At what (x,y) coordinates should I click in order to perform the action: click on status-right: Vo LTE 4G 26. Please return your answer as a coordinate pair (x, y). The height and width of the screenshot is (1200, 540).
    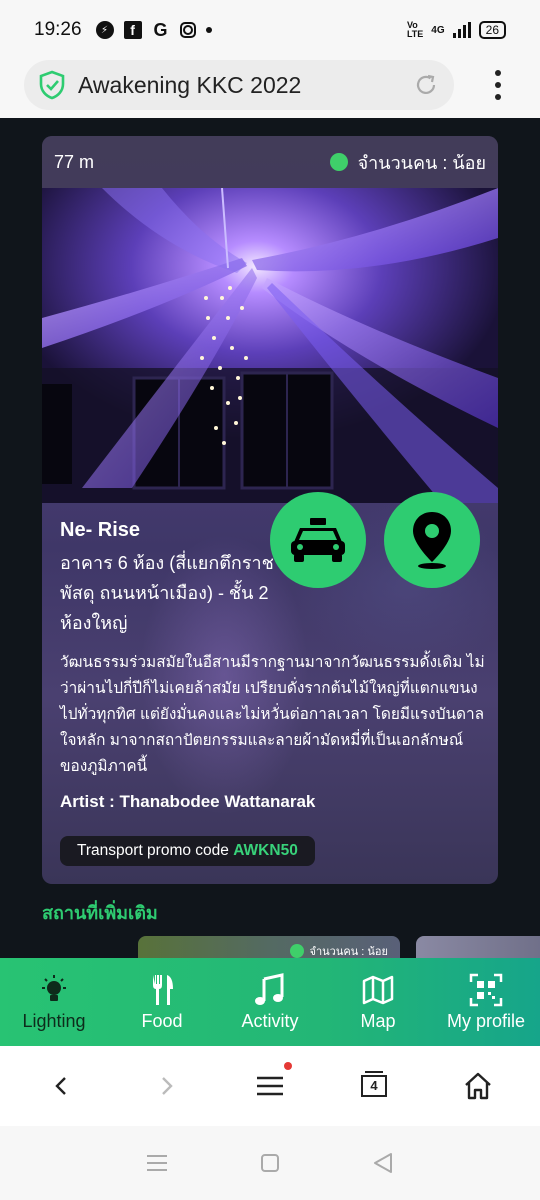
    Looking at the image, I should click on (456, 30).